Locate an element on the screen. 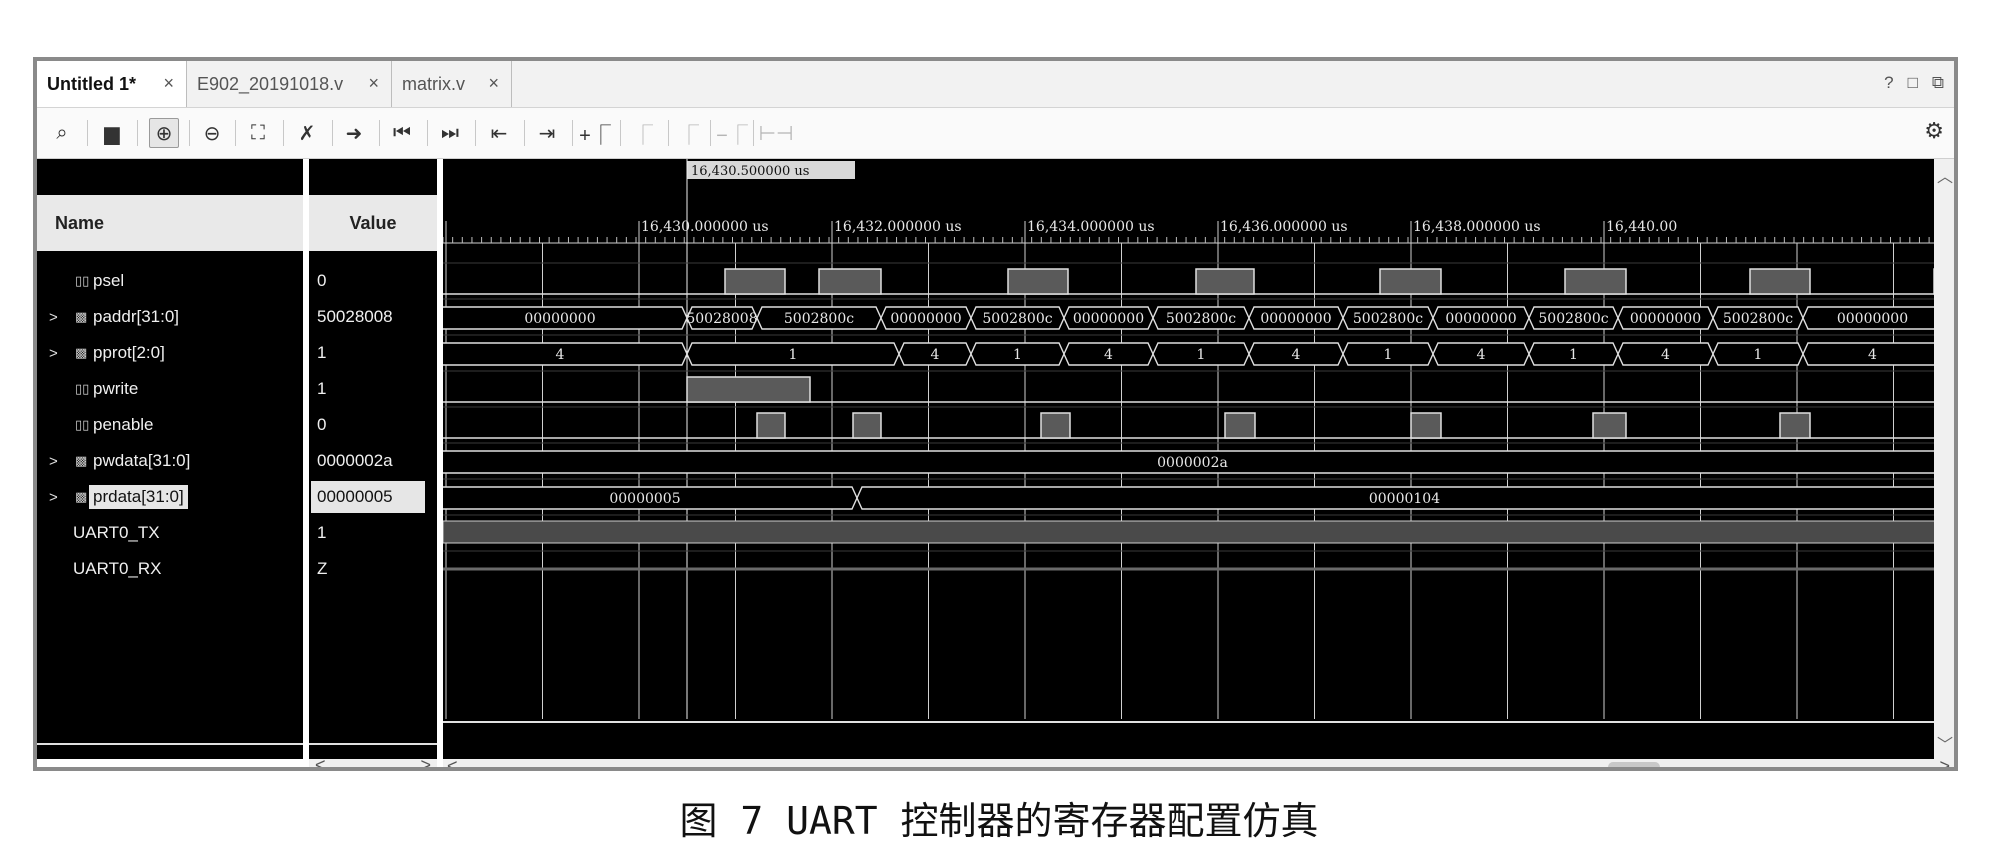  signal-value: Z is located at coordinates (322, 568).